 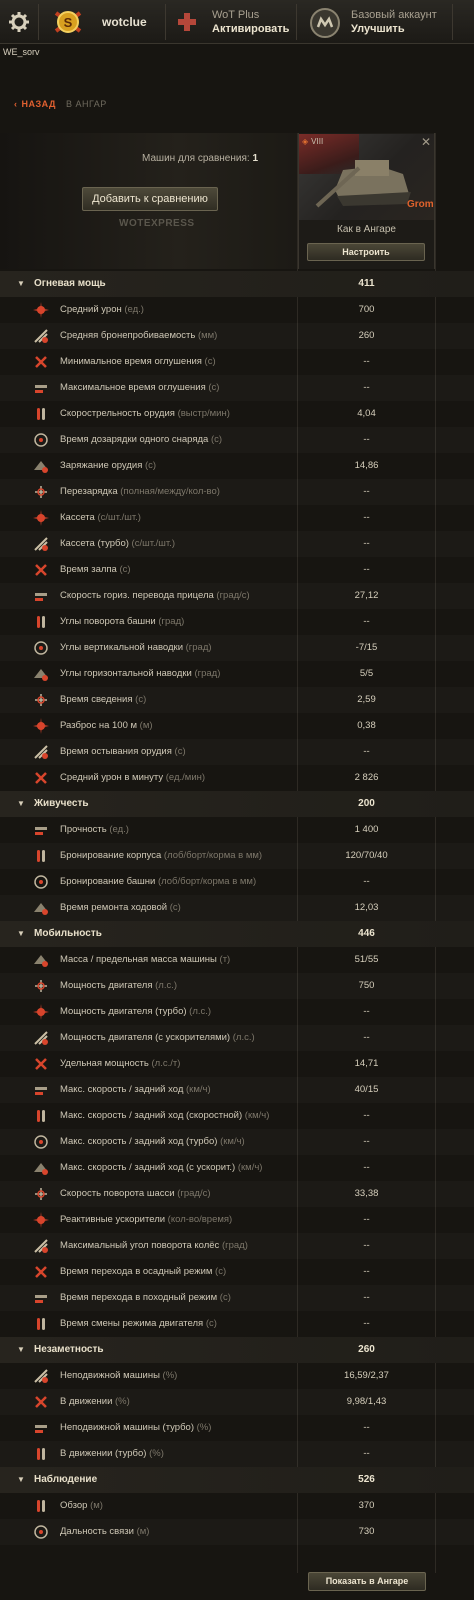 I want to click on stat-value: 120/70/40, so click(x=366, y=855).